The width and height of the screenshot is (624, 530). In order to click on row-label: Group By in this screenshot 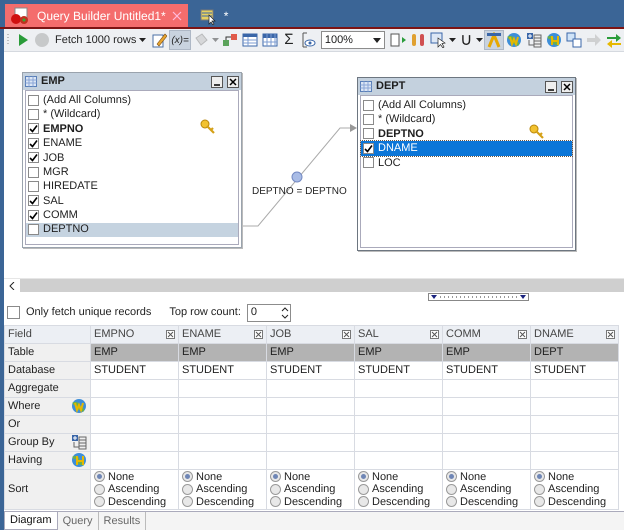, I will do `click(31, 442)`.